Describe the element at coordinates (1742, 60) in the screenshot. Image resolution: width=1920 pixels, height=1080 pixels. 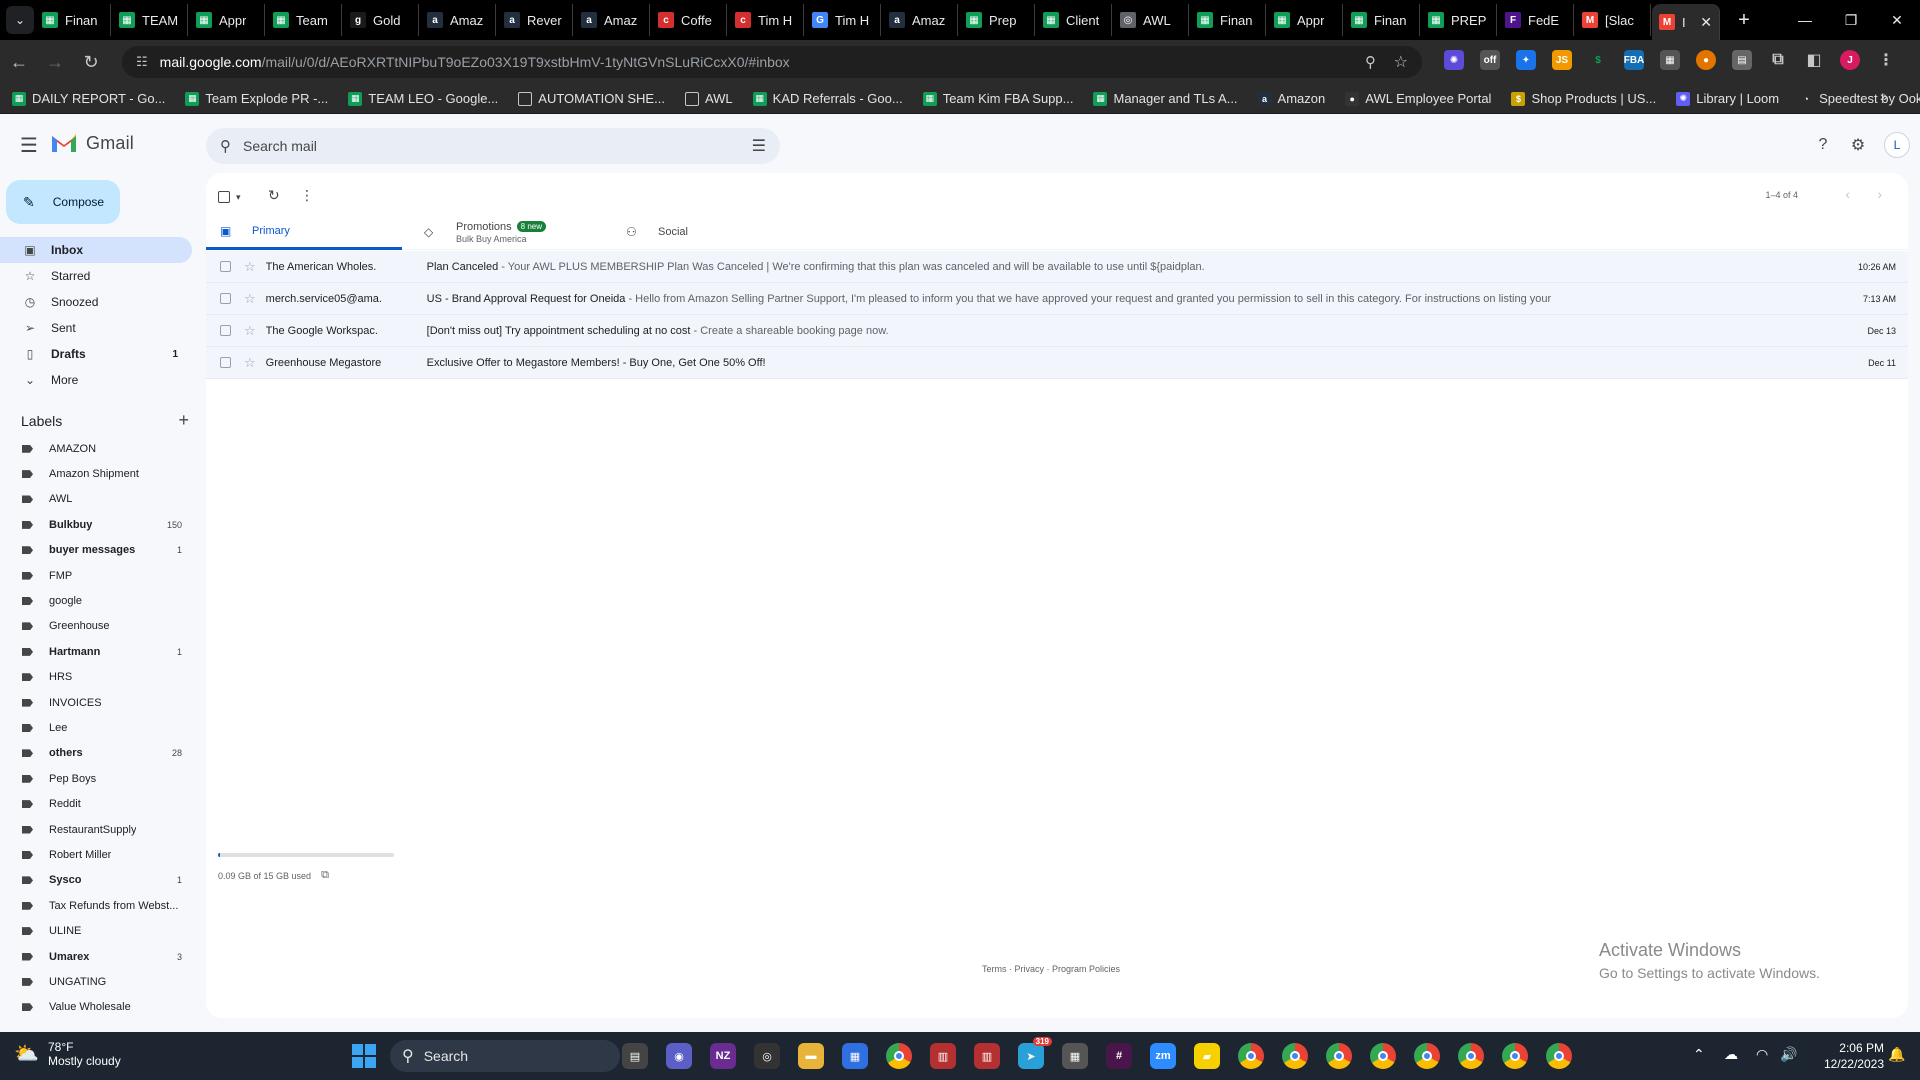
I see `extension-icon: ▤` at that location.